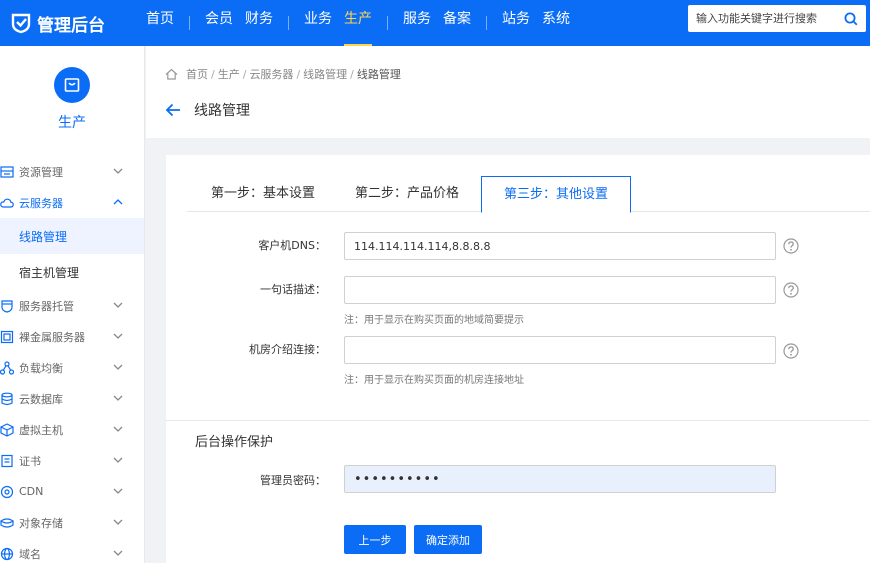  I want to click on top-nav: 首页 会员 财务 业务 生产 服务 备案 站务 系统, so click(358, 23).